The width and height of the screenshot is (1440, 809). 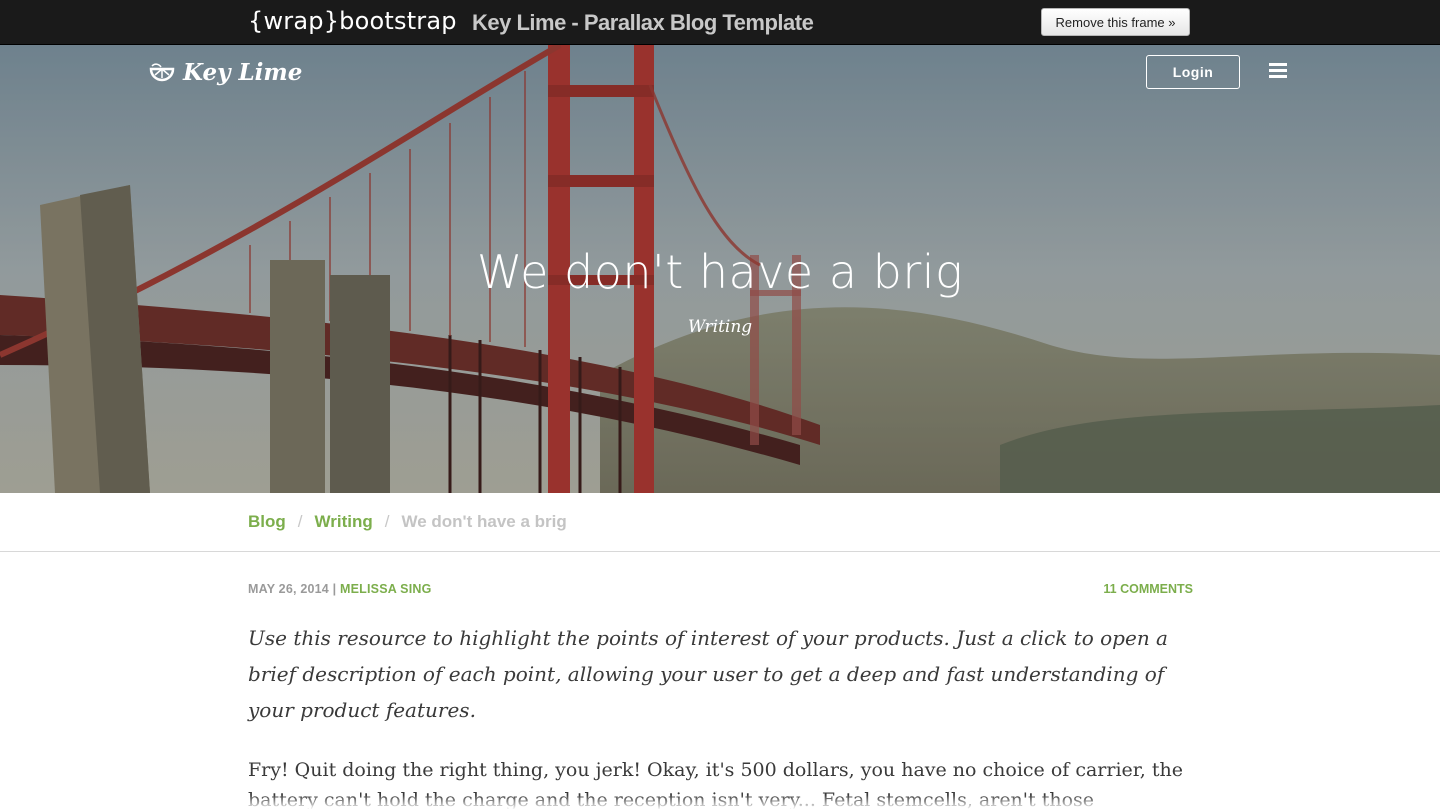 I want to click on brand-logo: Key Lime, so click(x=225, y=72).